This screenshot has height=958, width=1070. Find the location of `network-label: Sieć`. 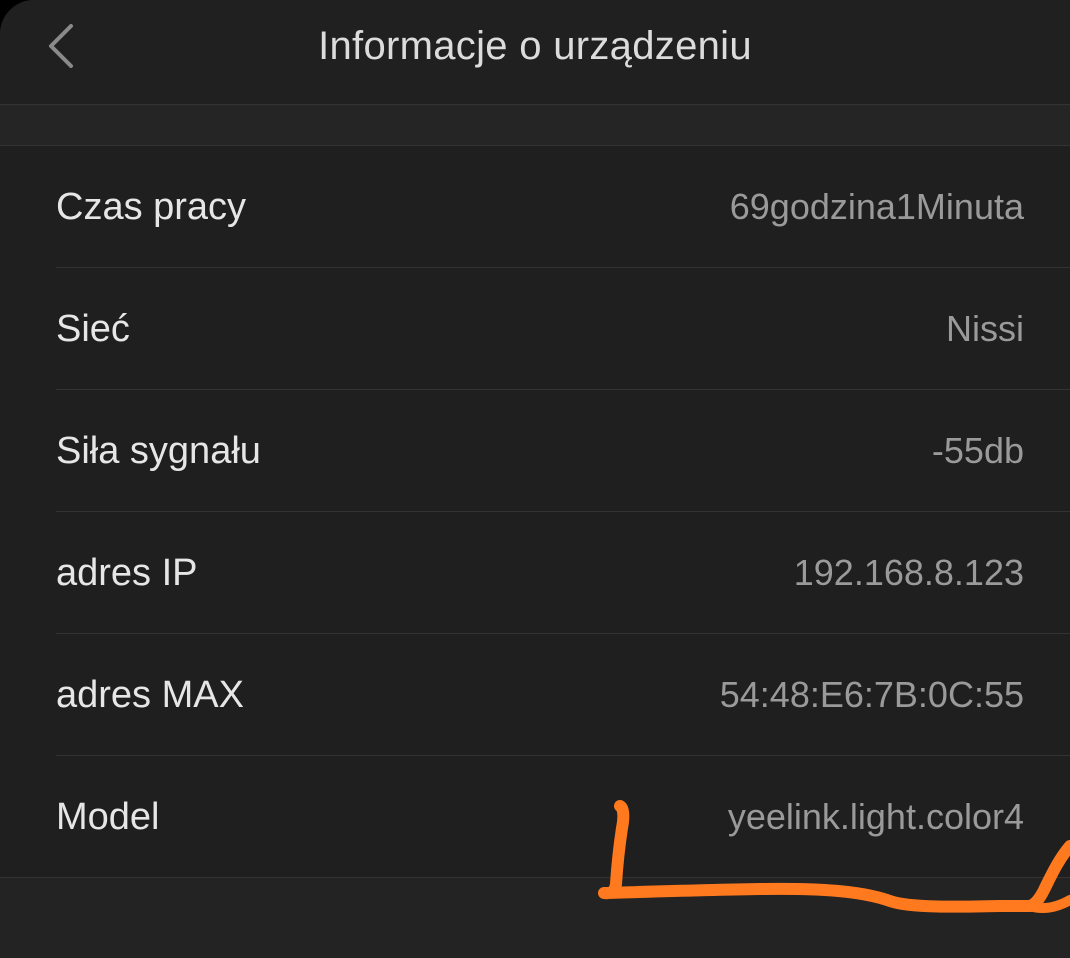

network-label: Sieć is located at coordinates (93, 329).